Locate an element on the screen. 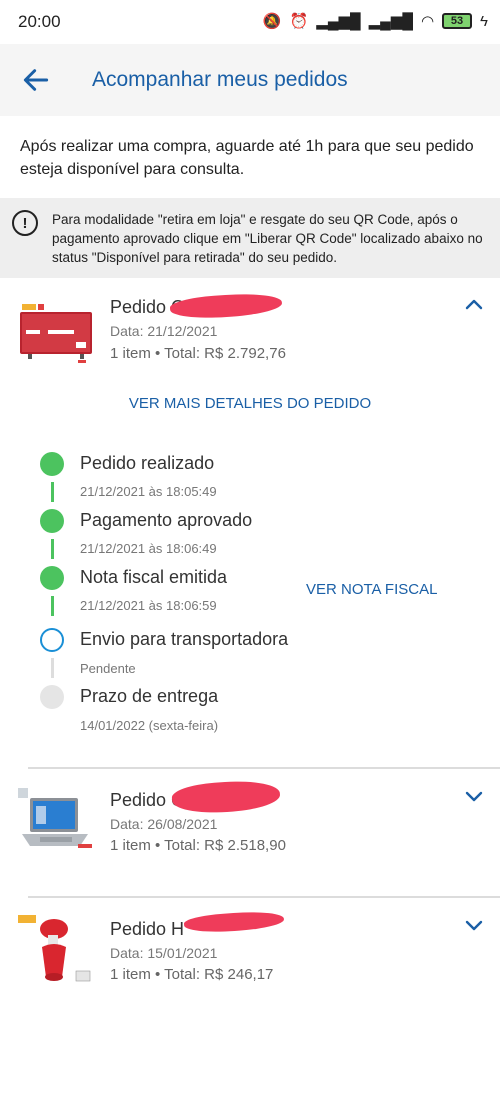 The width and height of the screenshot is (500, 1111). info-icon: ! is located at coordinates (25, 223).